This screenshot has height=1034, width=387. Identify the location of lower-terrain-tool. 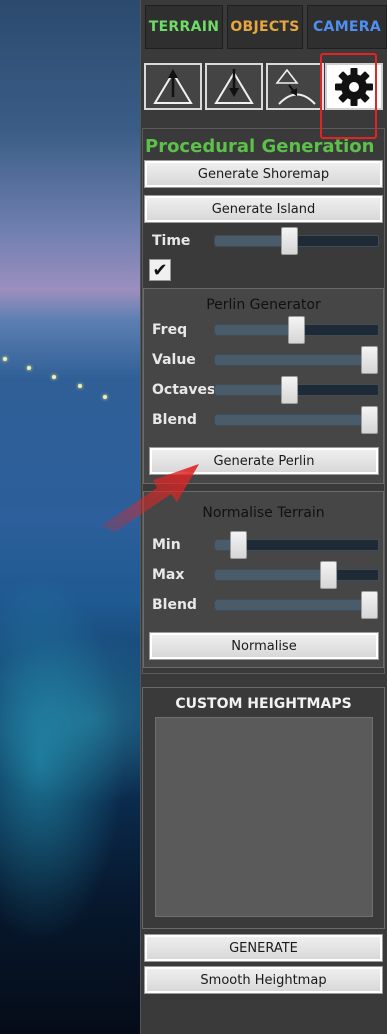
(234, 86).